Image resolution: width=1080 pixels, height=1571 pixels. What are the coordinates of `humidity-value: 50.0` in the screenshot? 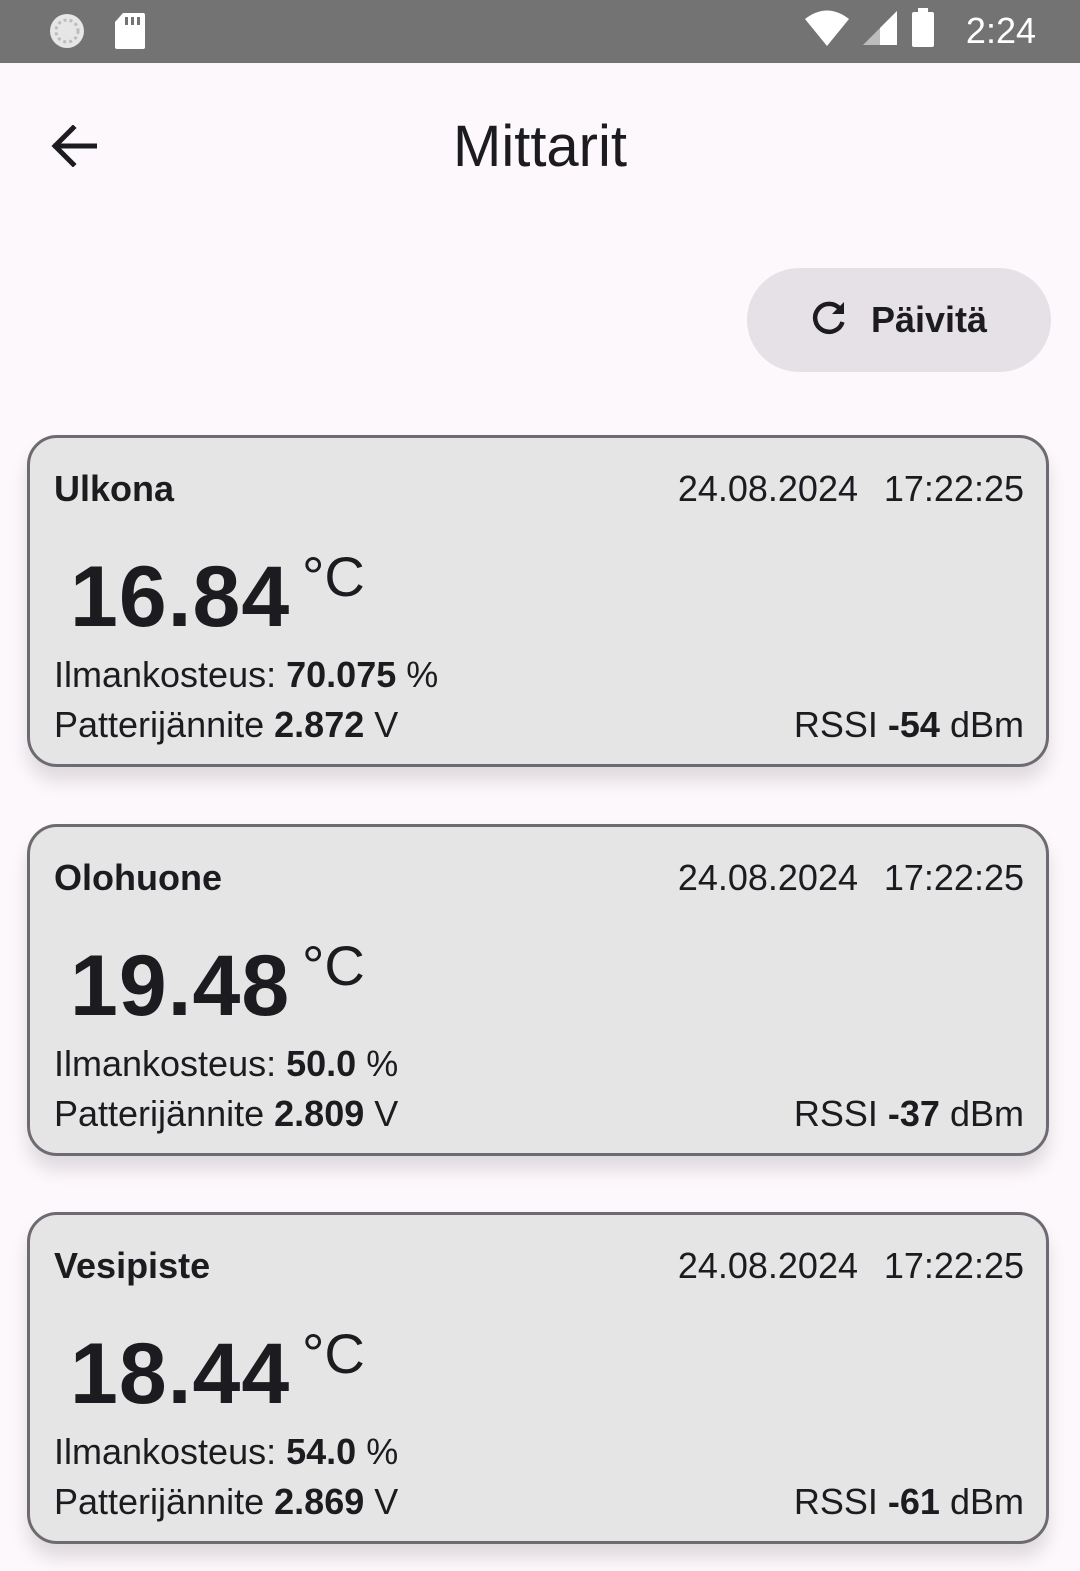 It's located at (321, 1063).